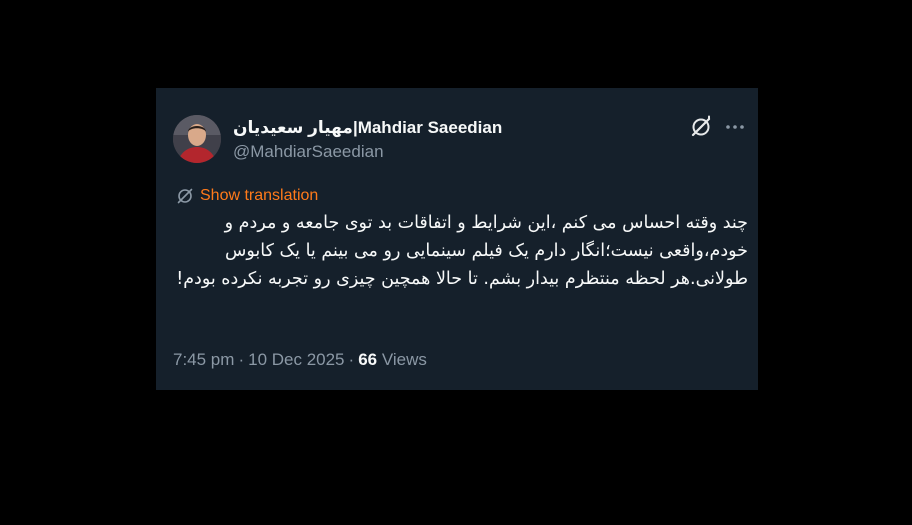  I want to click on more-icon, so click(735, 127).